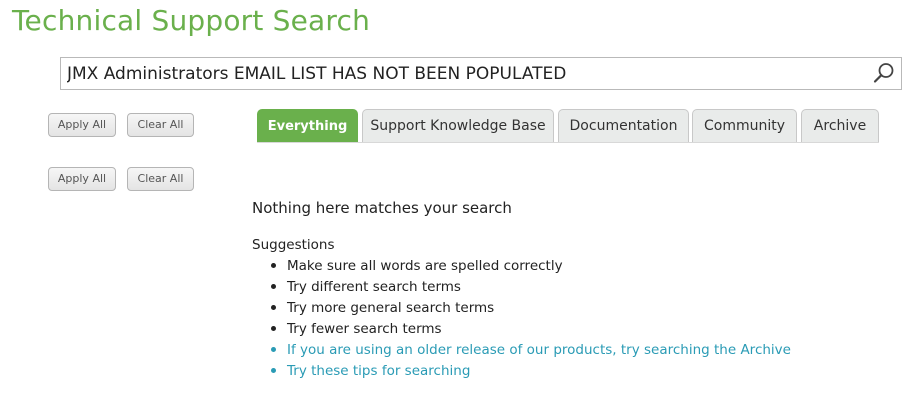 Image resolution: width=923 pixels, height=401 pixels. What do you see at coordinates (82, 179) in the screenshot?
I see `apply-all-button-secondary: Apply All` at bounding box center [82, 179].